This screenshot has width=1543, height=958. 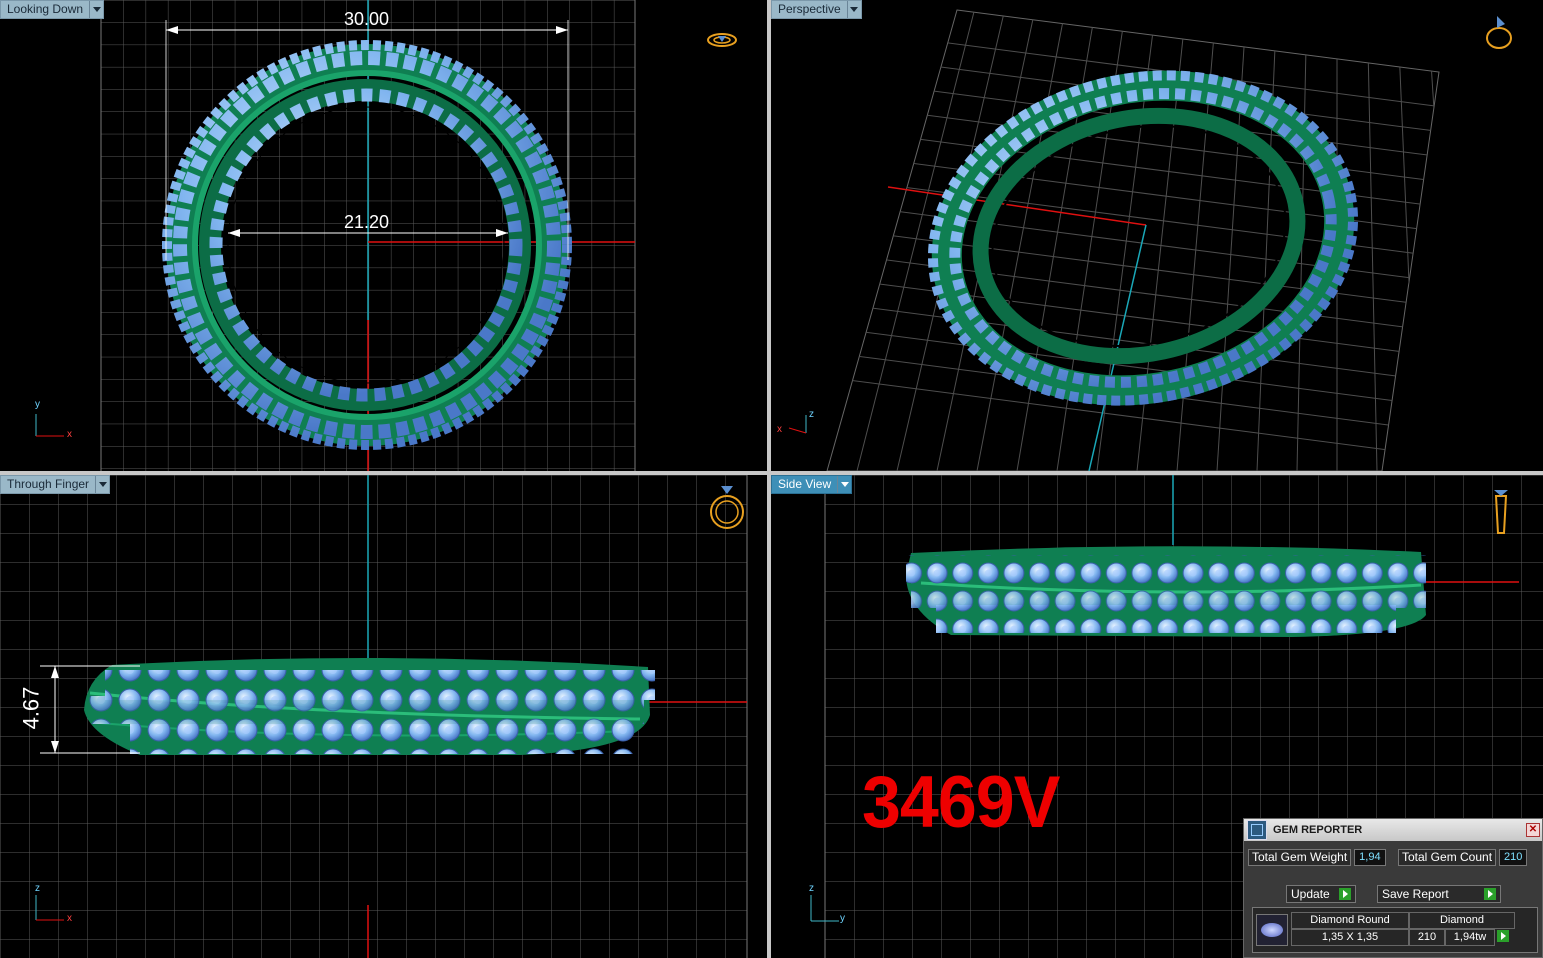 What do you see at coordinates (1513, 857) in the screenshot?
I see `total-gem-count-value: 210` at bounding box center [1513, 857].